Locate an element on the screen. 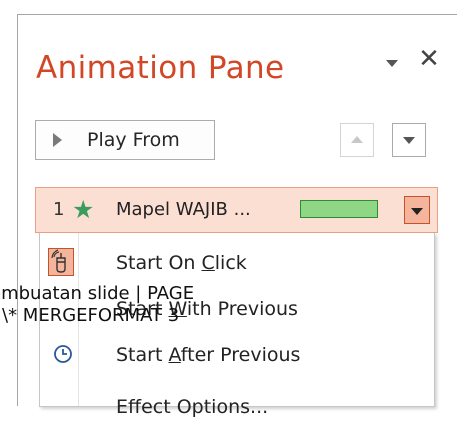  triangle-up-icon is located at coordinates (357, 139).